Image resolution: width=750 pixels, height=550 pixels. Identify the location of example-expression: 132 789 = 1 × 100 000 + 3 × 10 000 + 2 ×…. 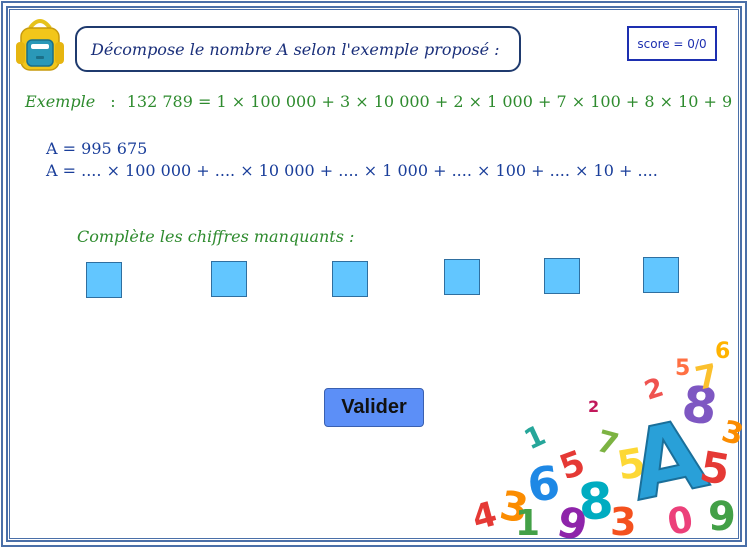
(429, 101).